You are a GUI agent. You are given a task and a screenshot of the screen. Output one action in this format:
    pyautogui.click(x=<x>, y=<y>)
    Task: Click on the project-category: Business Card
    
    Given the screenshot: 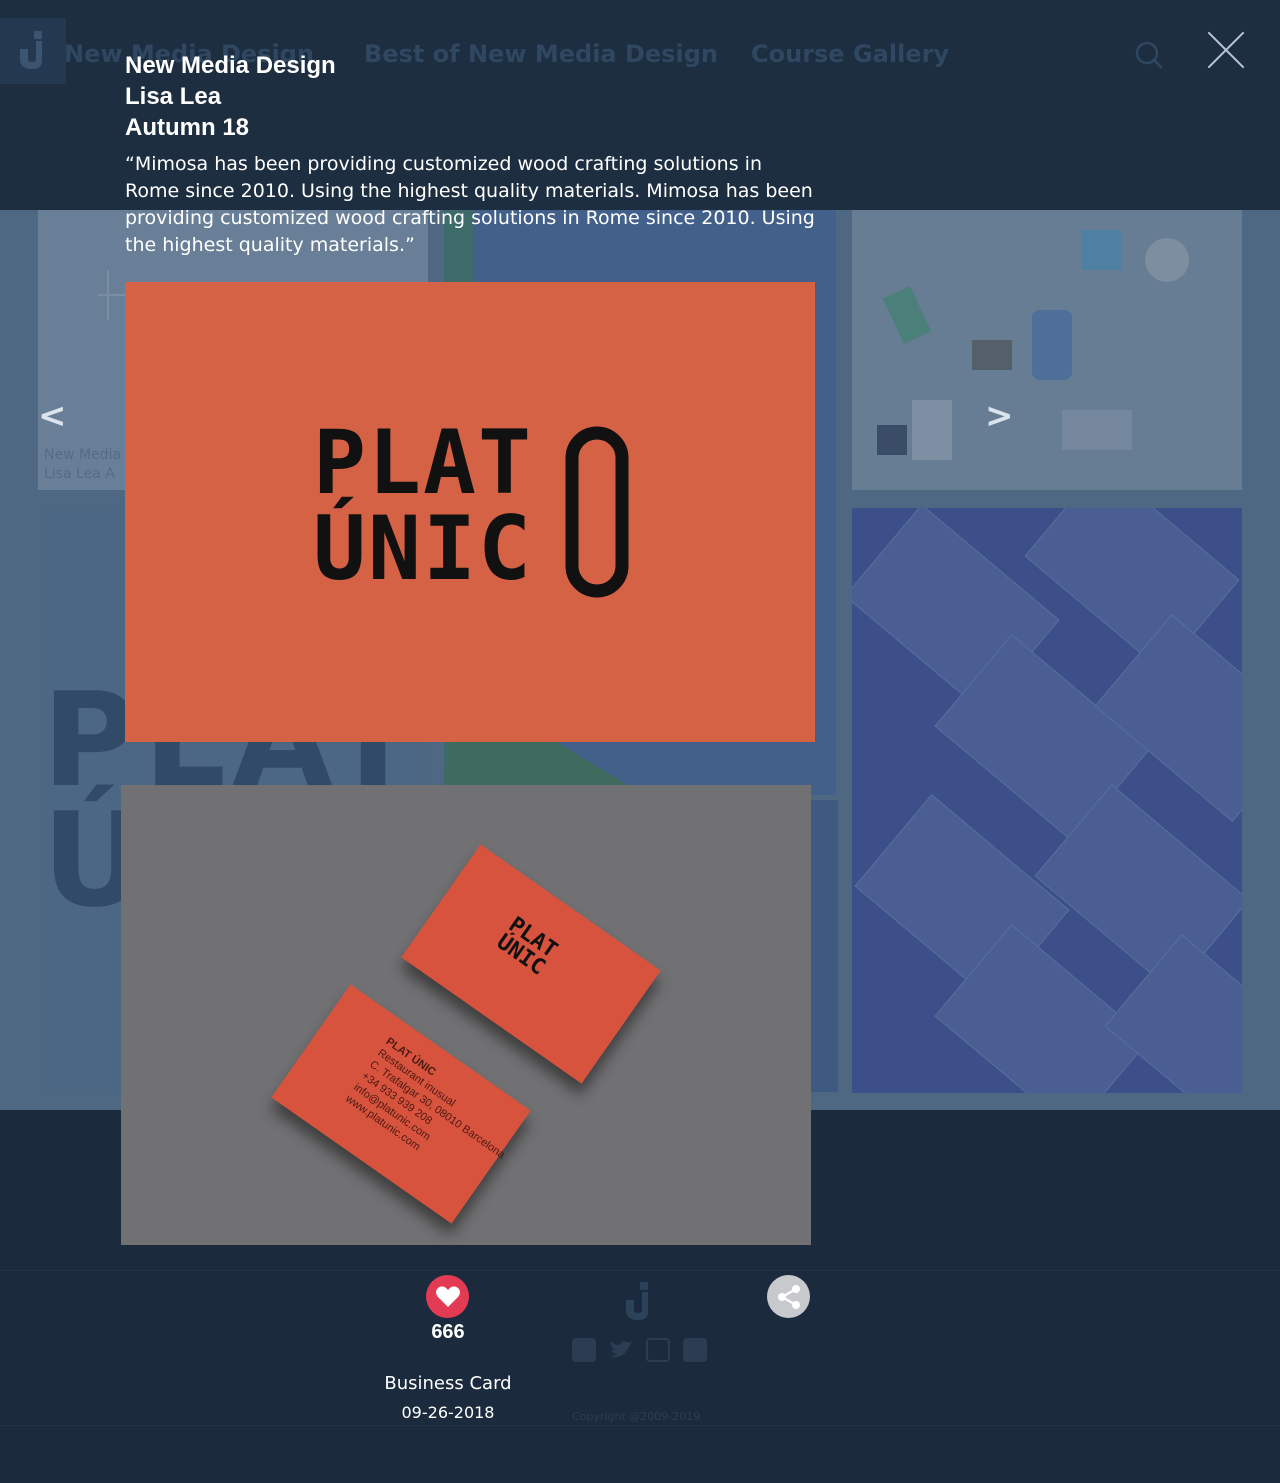 What is the action you would take?
    pyautogui.click(x=448, y=1383)
    